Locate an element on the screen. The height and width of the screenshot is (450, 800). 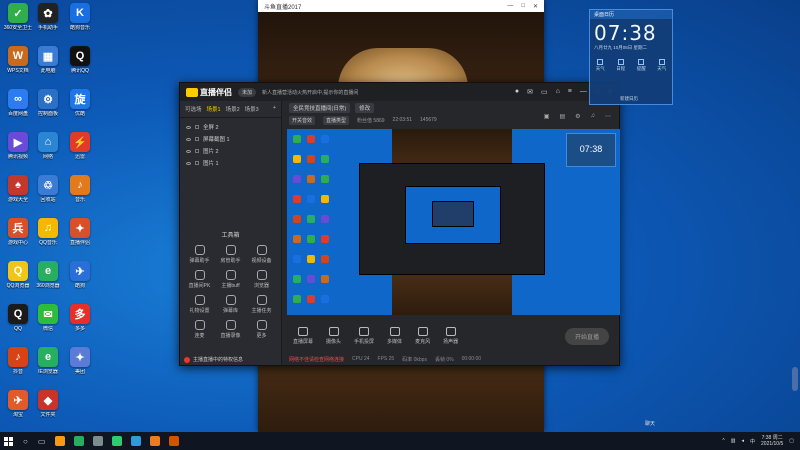
close-icon: ✕ is located at coordinates (535, 6).